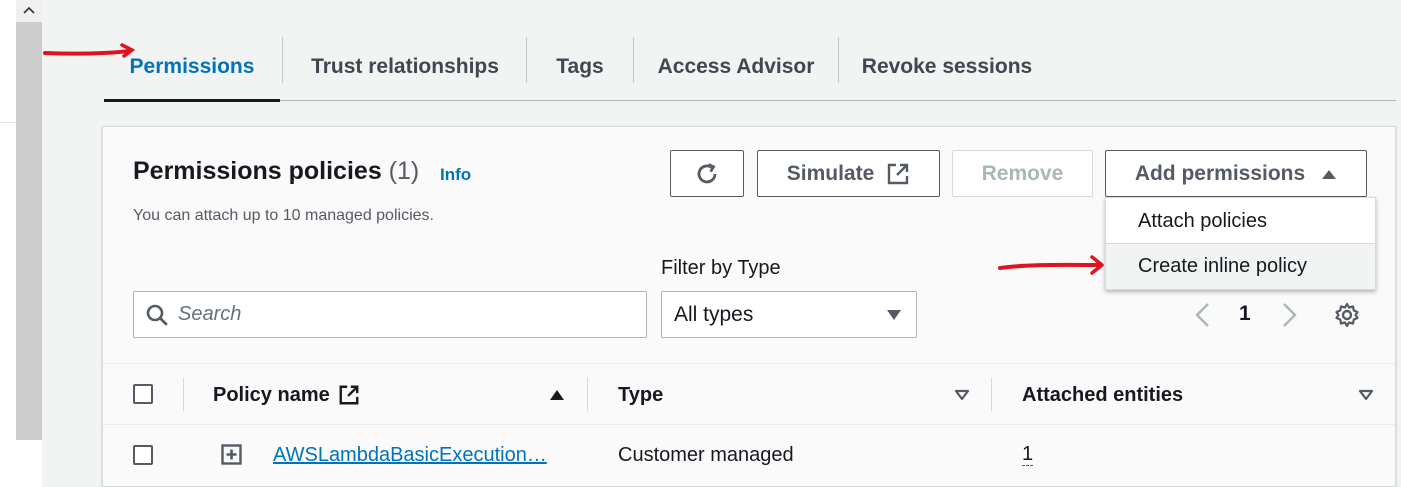 The width and height of the screenshot is (1401, 487). I want to click on attached-entities-count: 1, so click(1028, 455).